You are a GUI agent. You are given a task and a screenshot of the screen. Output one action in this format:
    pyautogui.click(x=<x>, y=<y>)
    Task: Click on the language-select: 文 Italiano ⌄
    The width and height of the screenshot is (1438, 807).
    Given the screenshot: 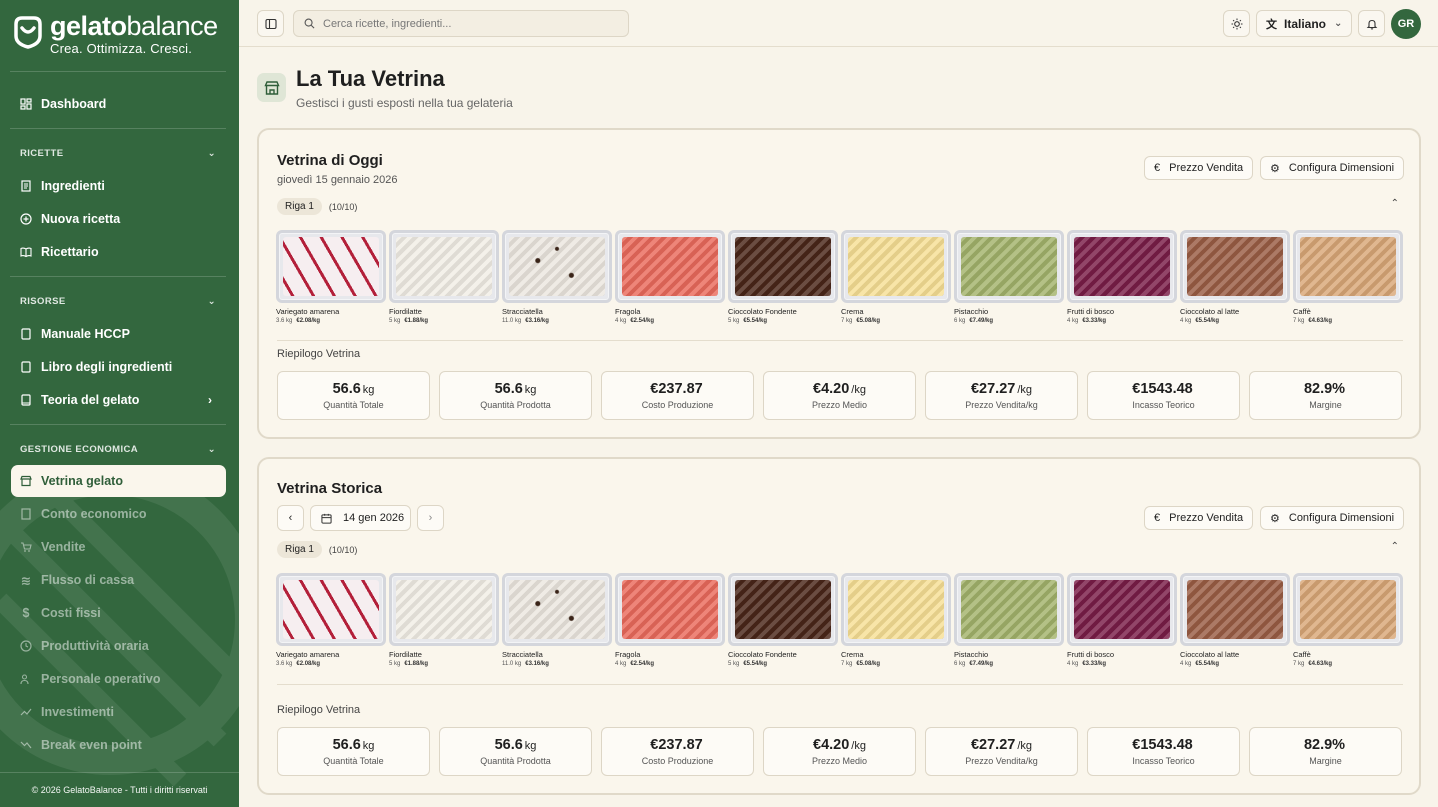 What is the action you would take?
    pyautogui.click(x=1304, y=23)
    